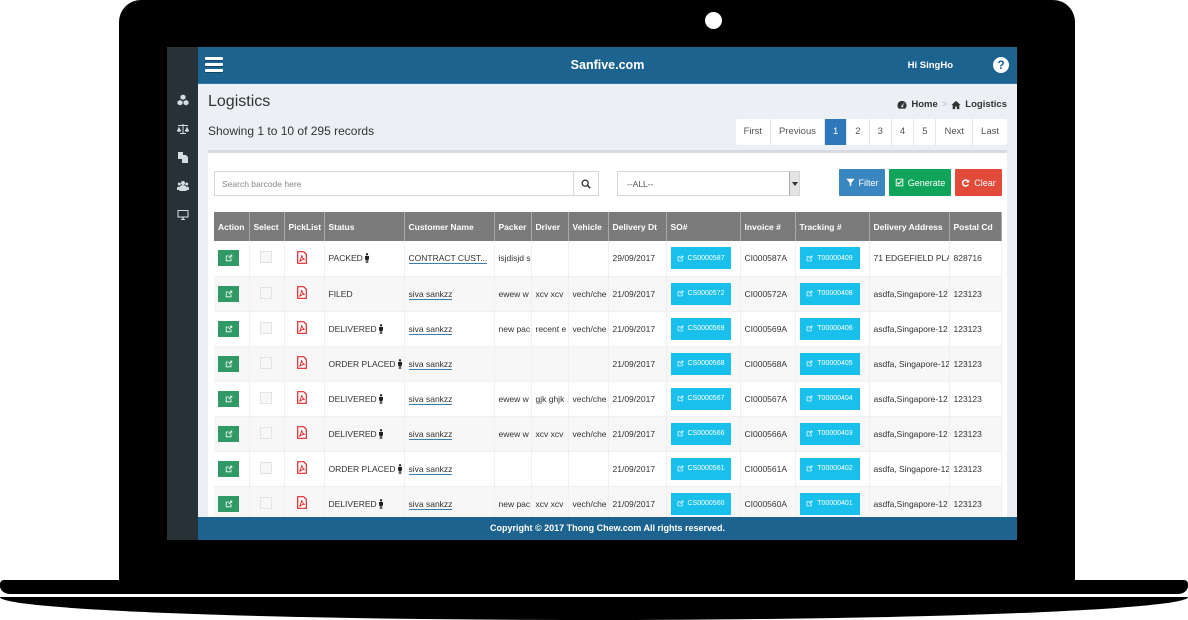 Image resolution: width=1188 pixels, height=620 pixels. I want to click on sidebar-item-balance, so click(182, 129).